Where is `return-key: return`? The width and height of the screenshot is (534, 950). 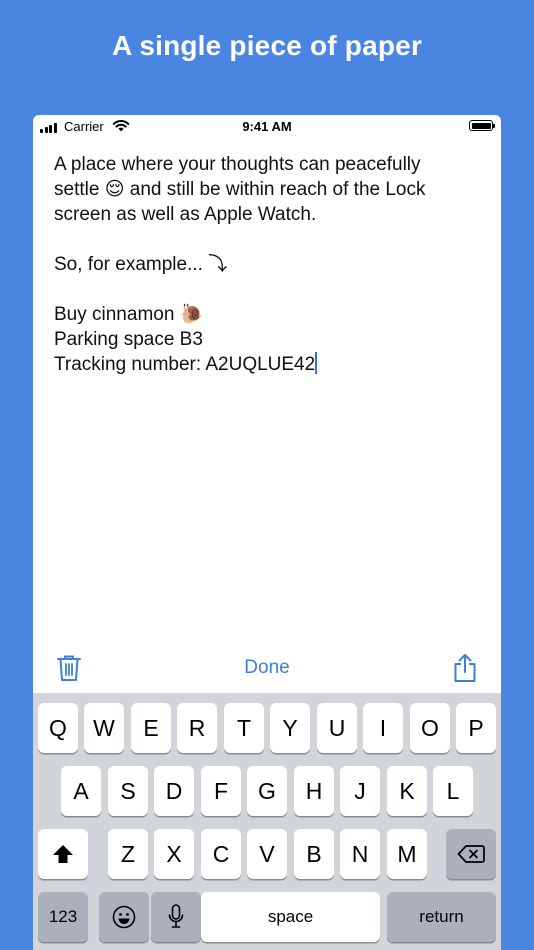
return-key: return is located at coordinates (441, 917).